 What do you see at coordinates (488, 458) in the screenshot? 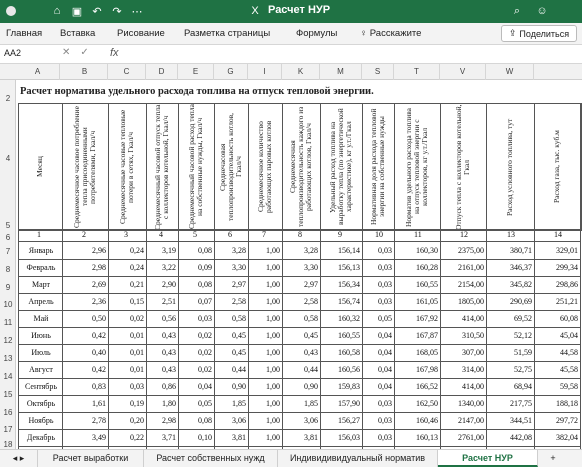
I see `sheet-tab-nur: Расчет НУР` at bounding box center [488, 458].